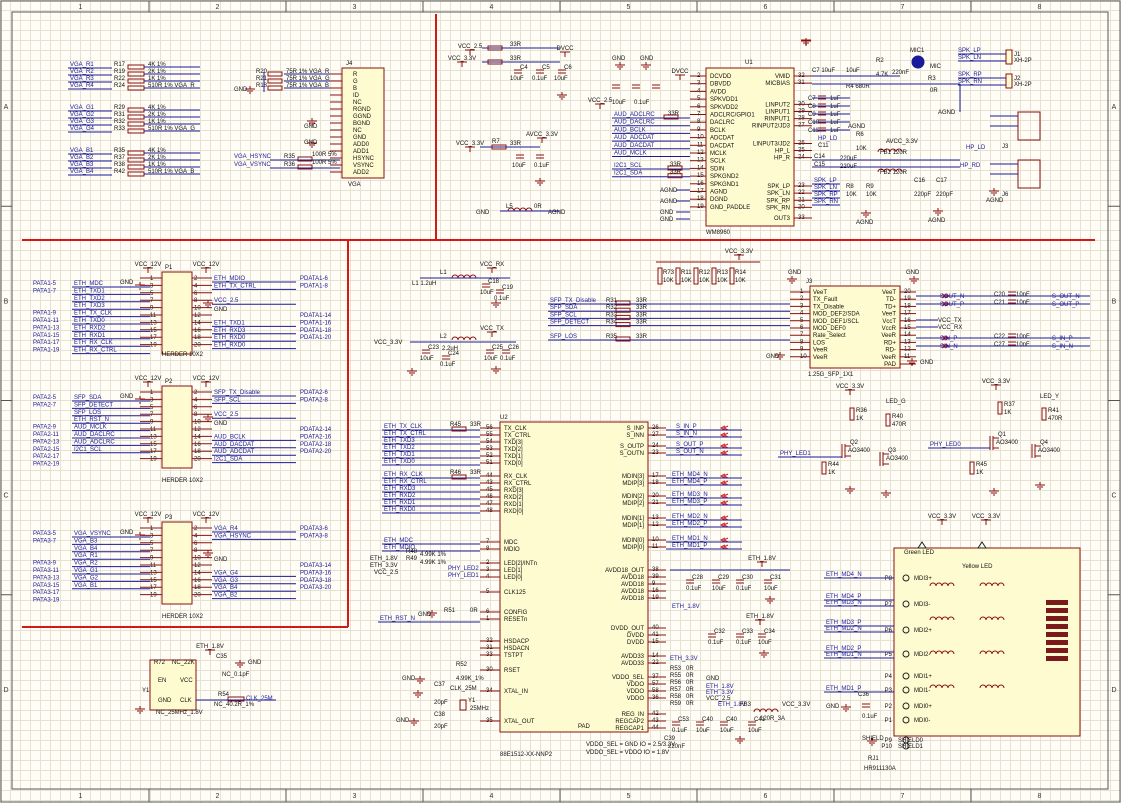 This screenshot has width=1121, height=803. What do you see at coordinates (441, 727) in the screenshot?
I see `cap-value: 20pF` at bounding box center [441, 727].